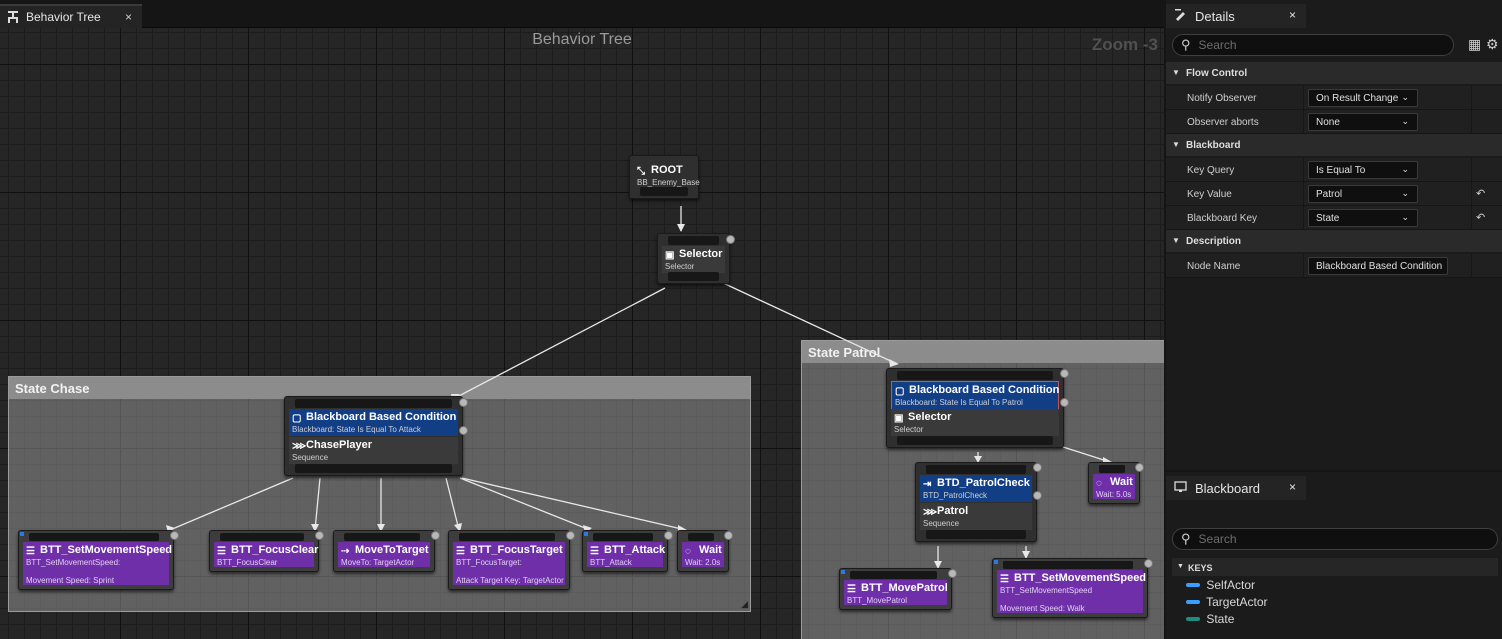  What do you see at coordinates (1363, 122) in the screenshot?
I see `observer-aborts-dropdown: None ⌄` at bounding box center [1363, 122].